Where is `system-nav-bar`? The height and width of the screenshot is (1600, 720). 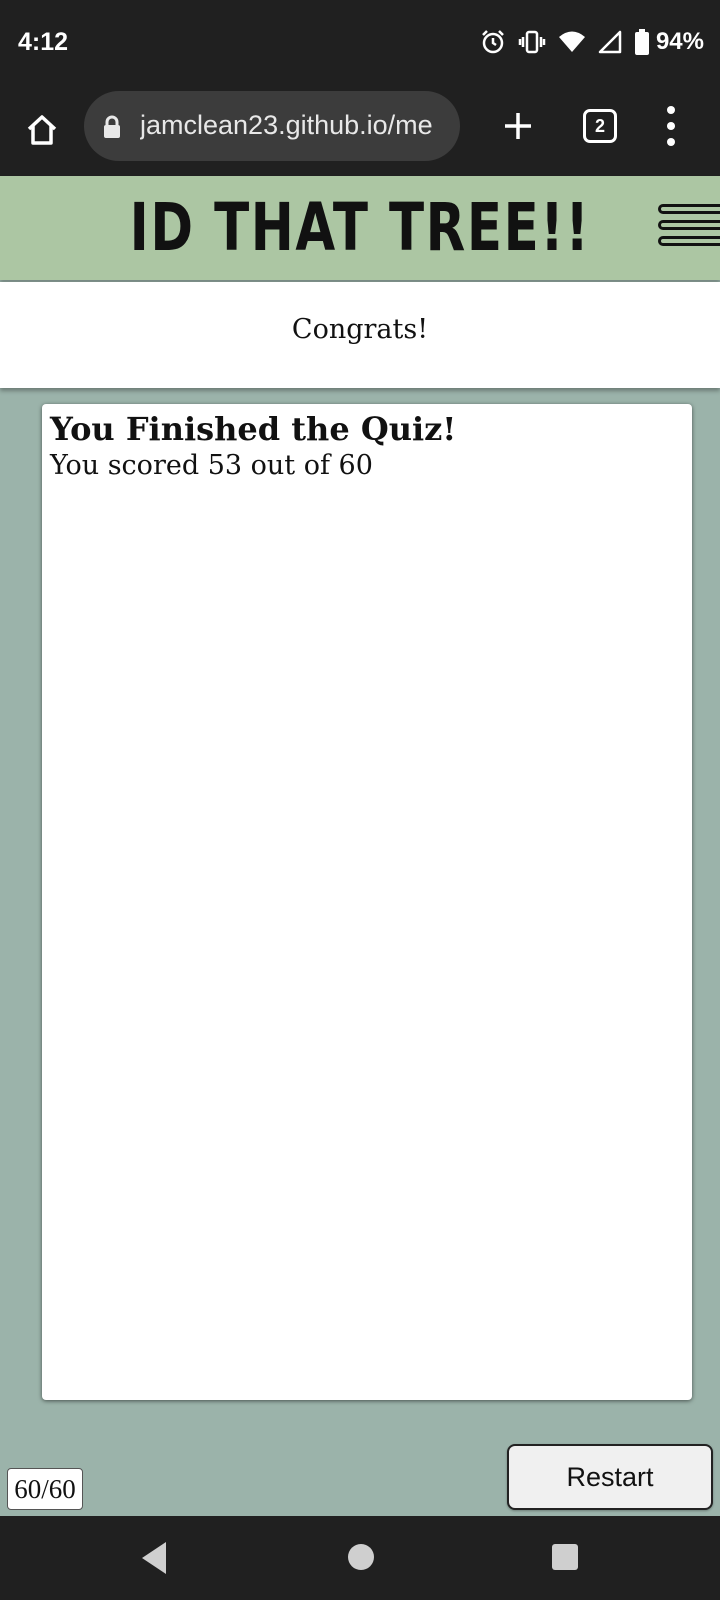
system-nav-bar is located at coordinates (360, 1558).